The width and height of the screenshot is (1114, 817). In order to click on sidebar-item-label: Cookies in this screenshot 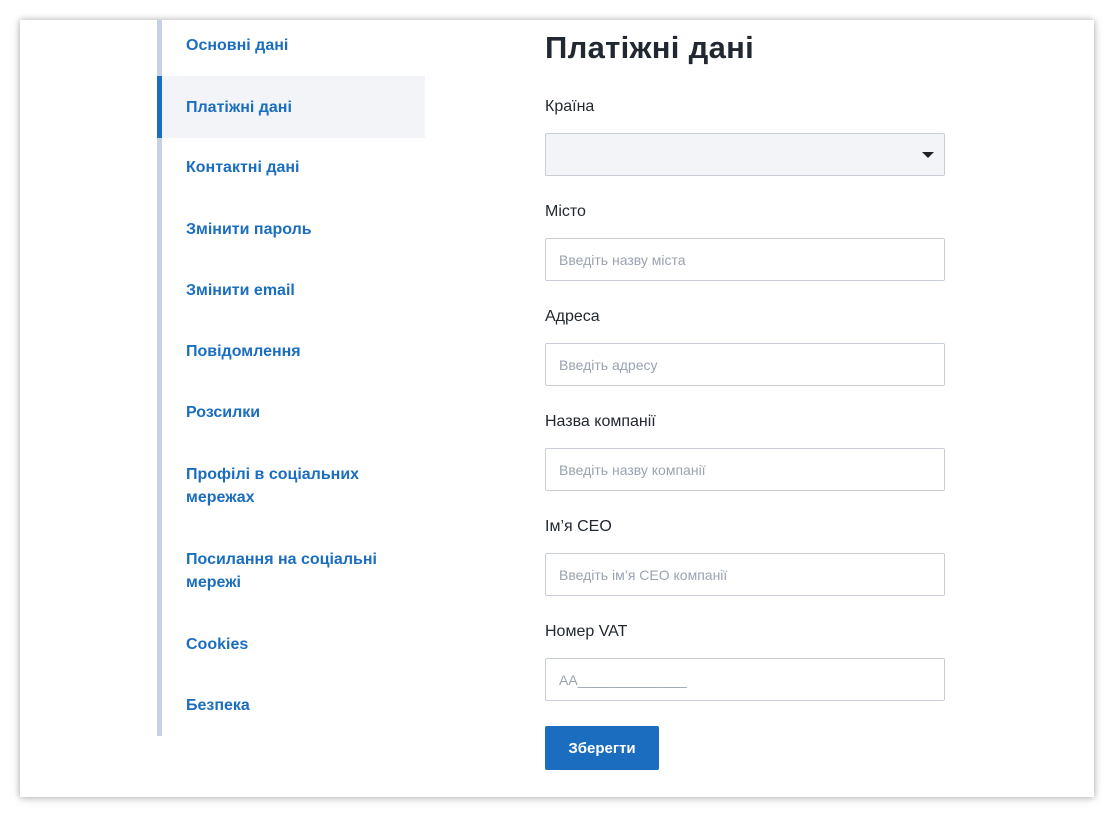, I will do `click(217, 644)`.